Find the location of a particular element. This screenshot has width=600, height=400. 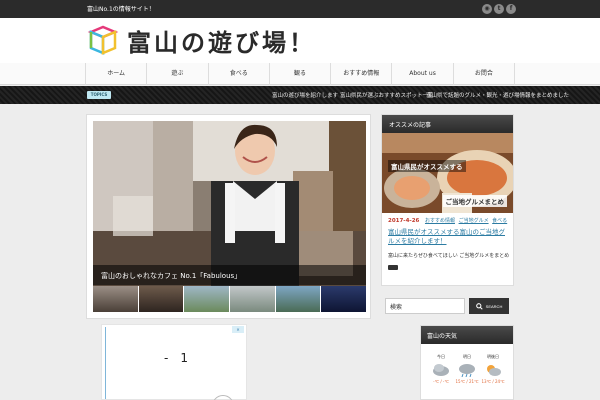

widget-heading: オススメの記事 is located at coordinates (447, 124).